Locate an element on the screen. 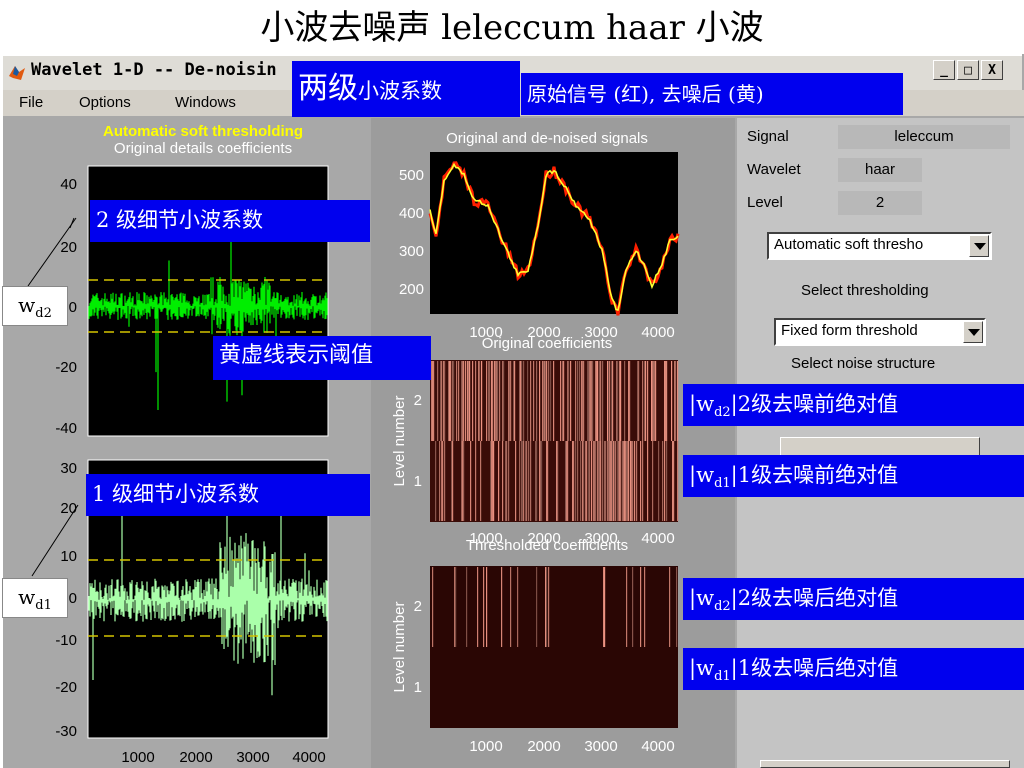  coef-level-tick: 2 is located at coordinates (418, 400).